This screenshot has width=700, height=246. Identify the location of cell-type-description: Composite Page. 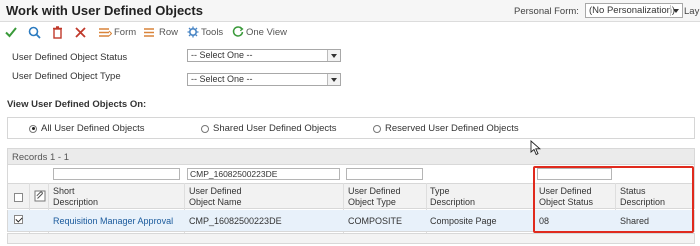
(463, 221).